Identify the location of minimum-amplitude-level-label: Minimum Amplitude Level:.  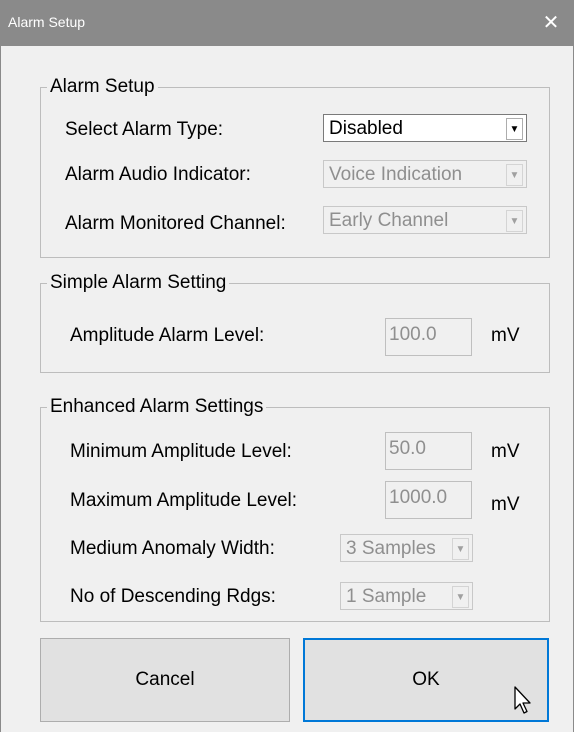
(181, 451).